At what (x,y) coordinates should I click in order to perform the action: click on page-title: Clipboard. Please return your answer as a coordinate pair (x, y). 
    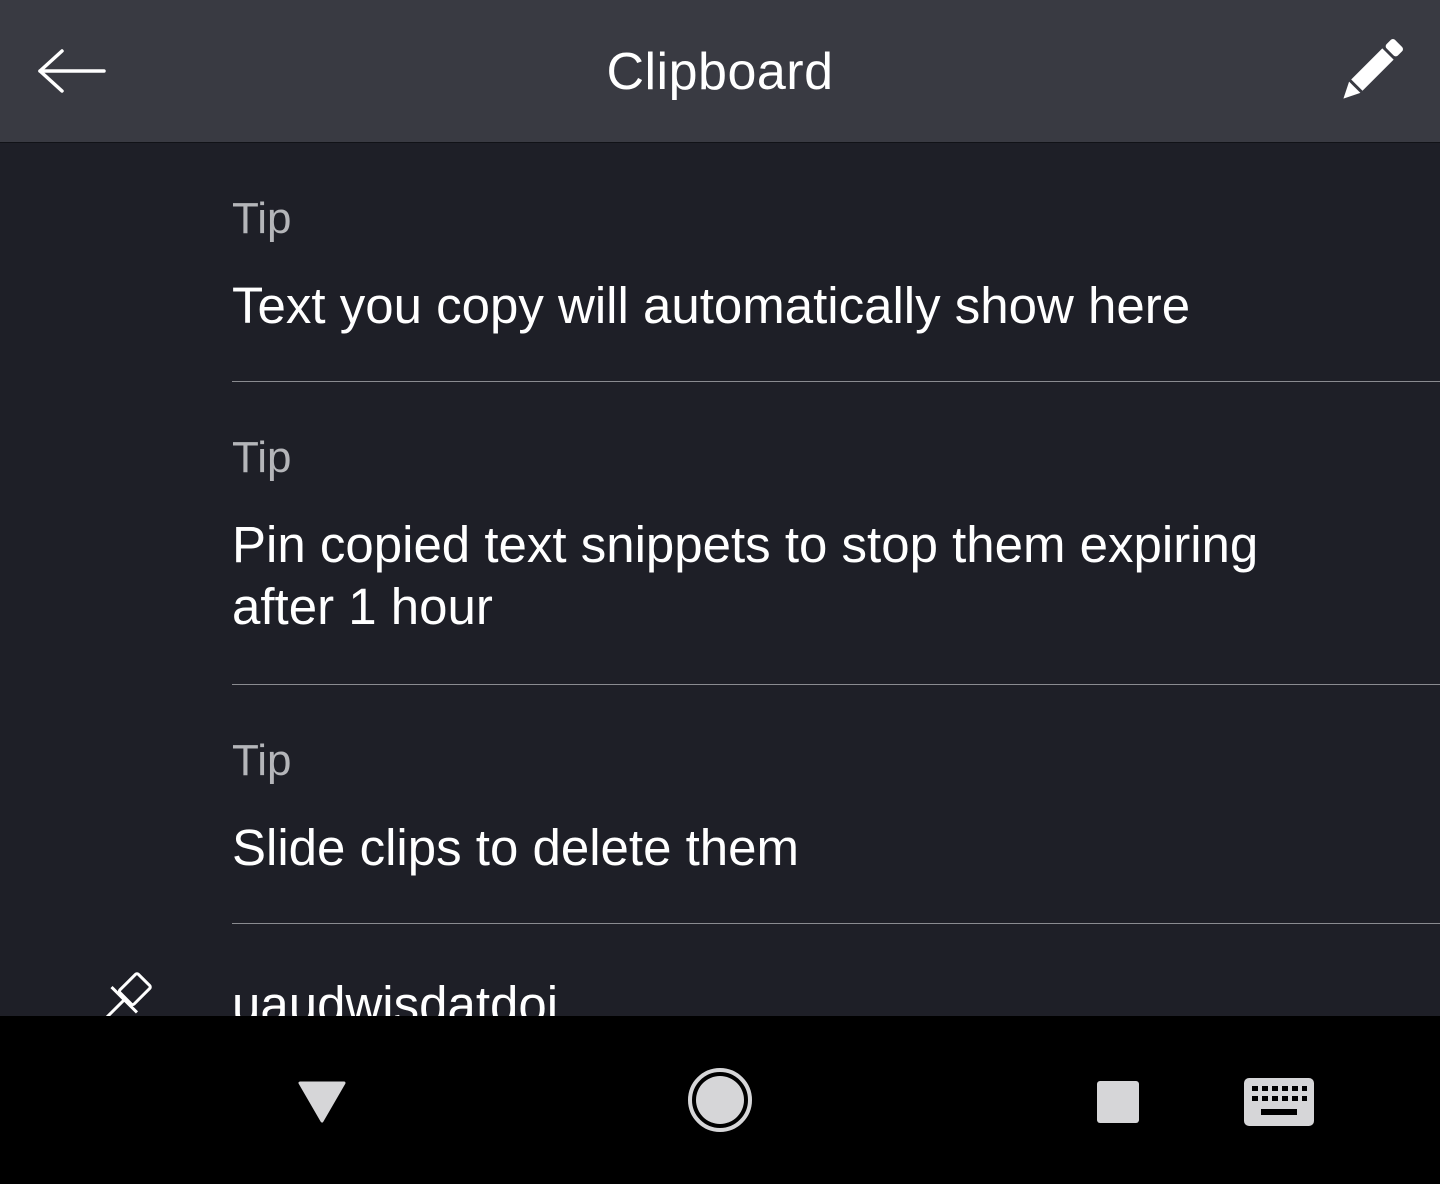
    Looking at the image, I should click on (720, 72).